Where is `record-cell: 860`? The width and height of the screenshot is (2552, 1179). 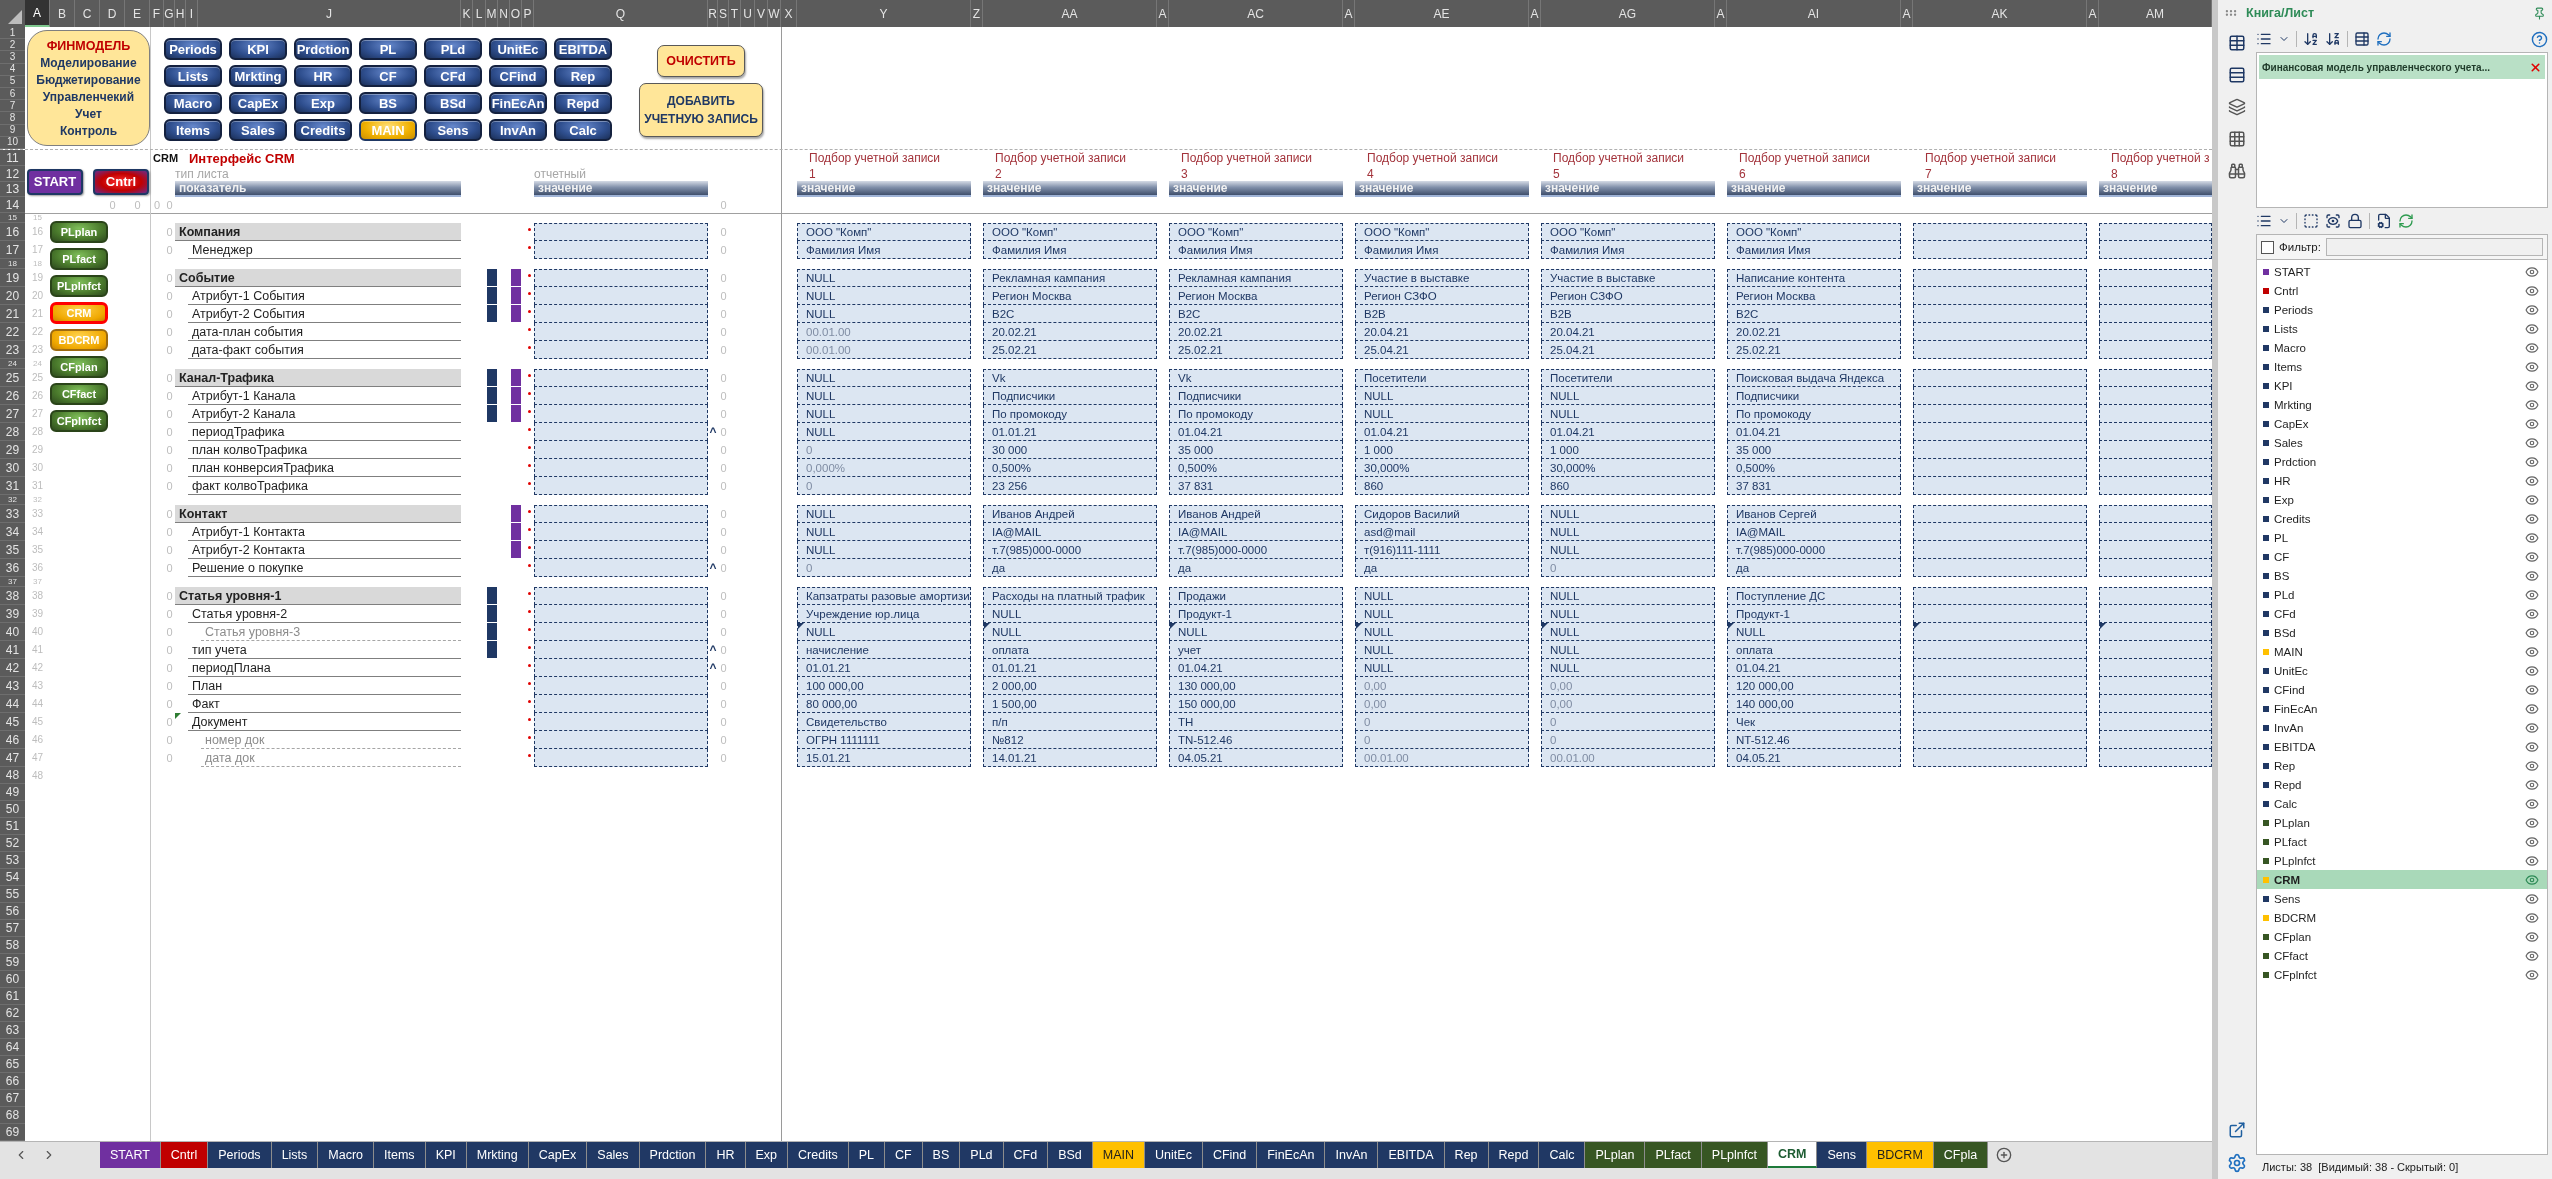
record-cell: 860 is located at coordinates (1628, 486).